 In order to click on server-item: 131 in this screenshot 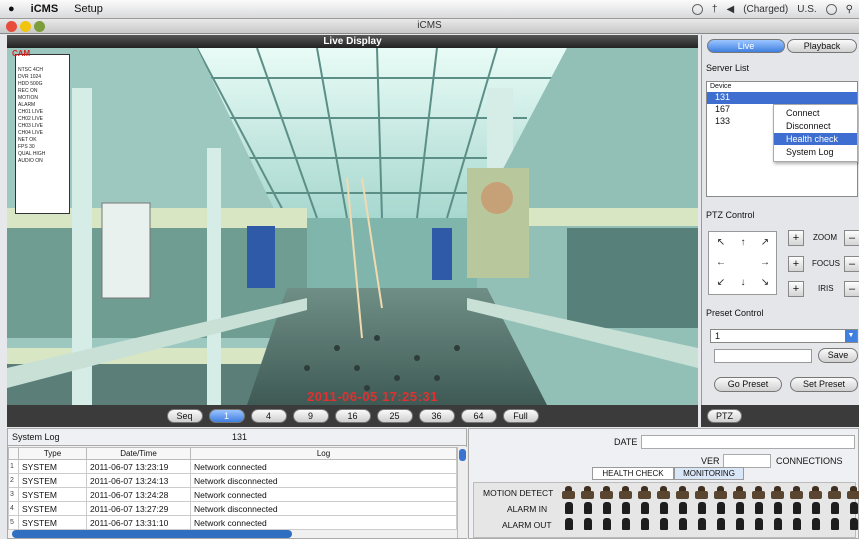, I will do `click(722, 97)`.